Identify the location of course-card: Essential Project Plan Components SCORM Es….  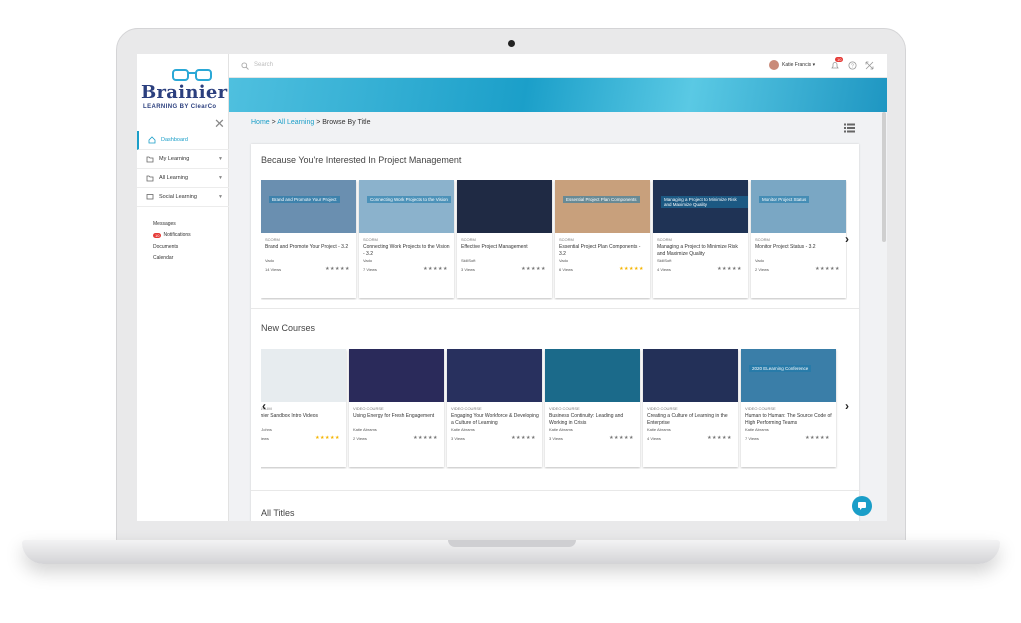
(602, 239).